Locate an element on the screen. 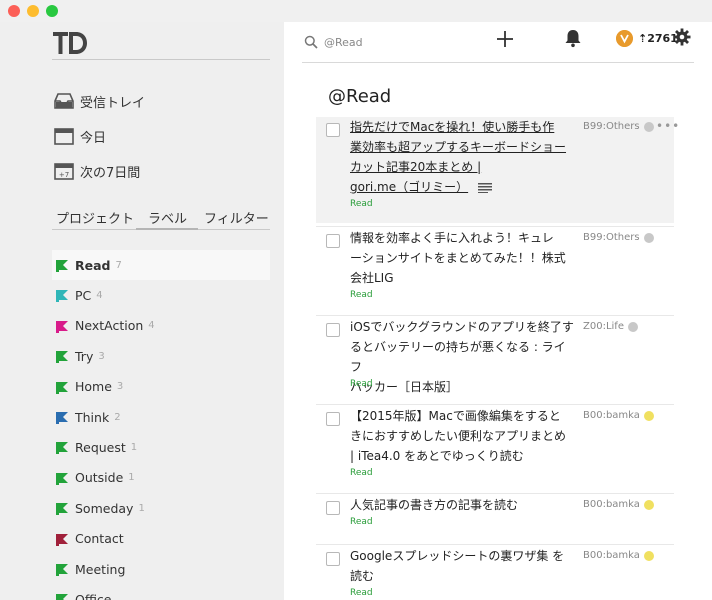 The height and width of the screenshot is (600, 712). zoom-window-button is located at coordinates (52, 11).